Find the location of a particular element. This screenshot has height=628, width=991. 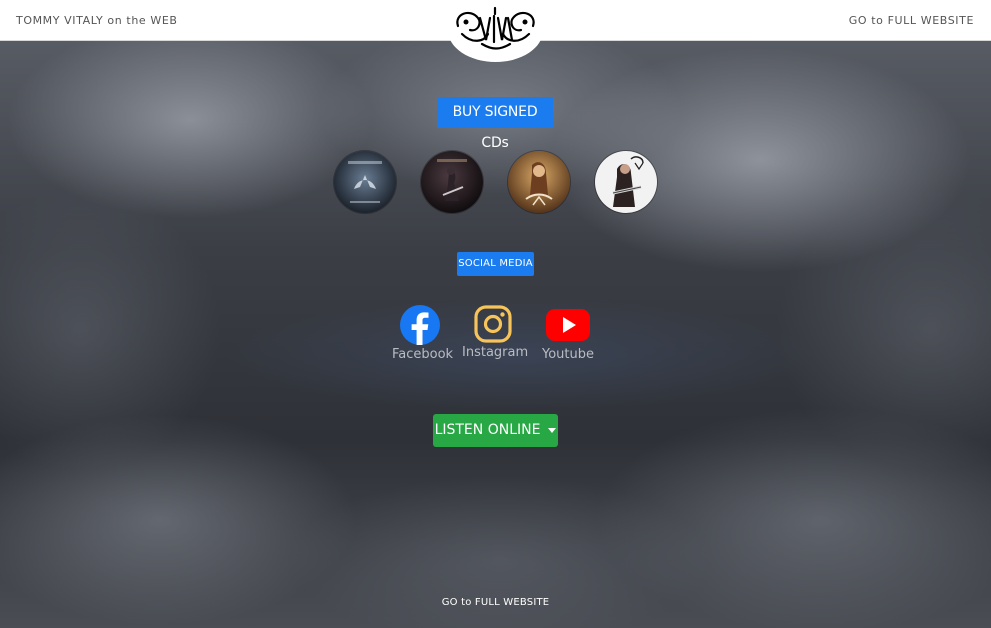

full-website-link: GO to FULL WEBSITE is located at coordinates (911, 20).